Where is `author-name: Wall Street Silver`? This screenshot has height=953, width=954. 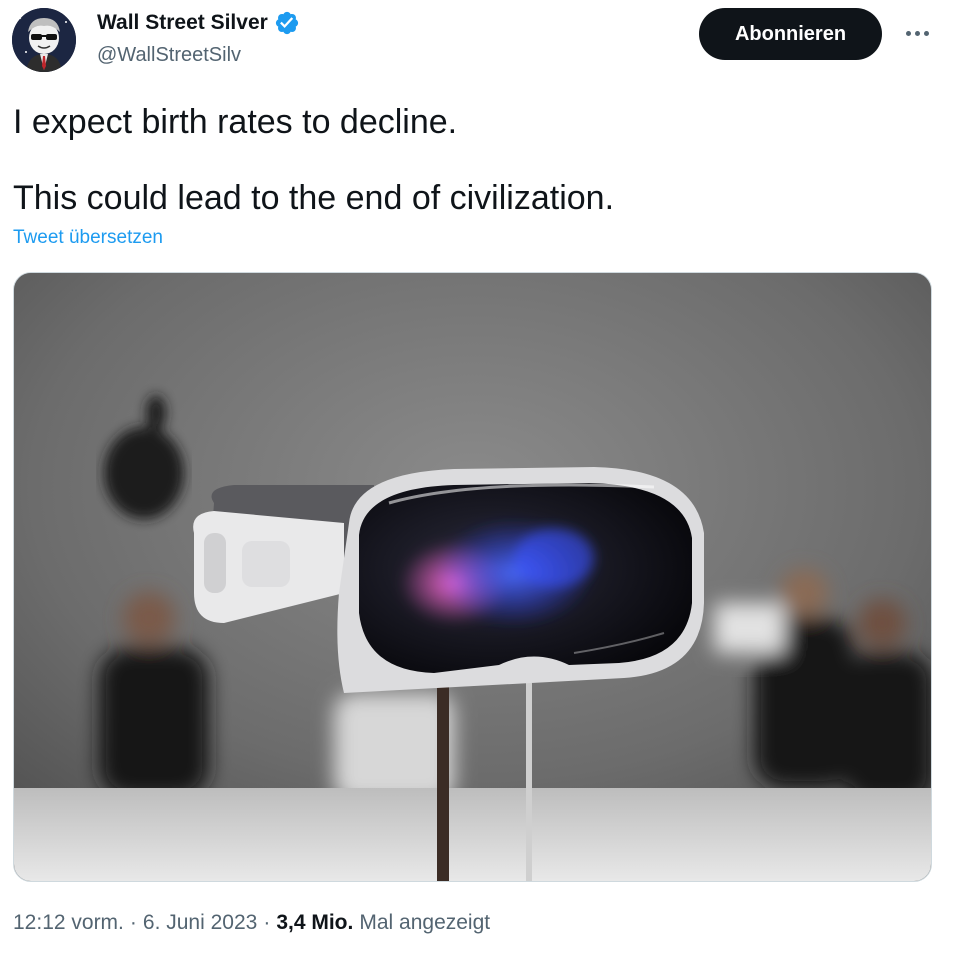
author-name: Wall Street Silver is located at coordinates (182, 23).